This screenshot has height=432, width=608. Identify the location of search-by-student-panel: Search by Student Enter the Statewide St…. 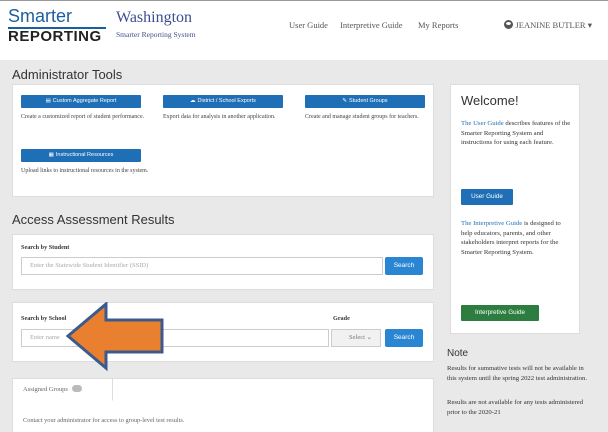
(223, 262).